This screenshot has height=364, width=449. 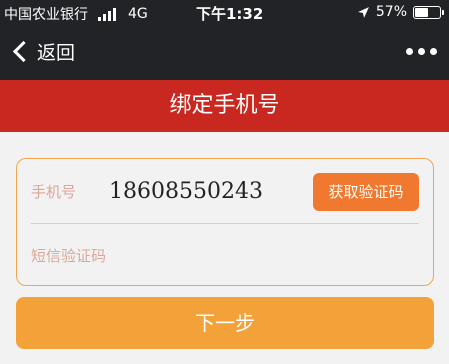 What do you see at coordinates (224, 53) in the screenshot?
I see `nav-bar: 返回` at bounding box center [224, 53].